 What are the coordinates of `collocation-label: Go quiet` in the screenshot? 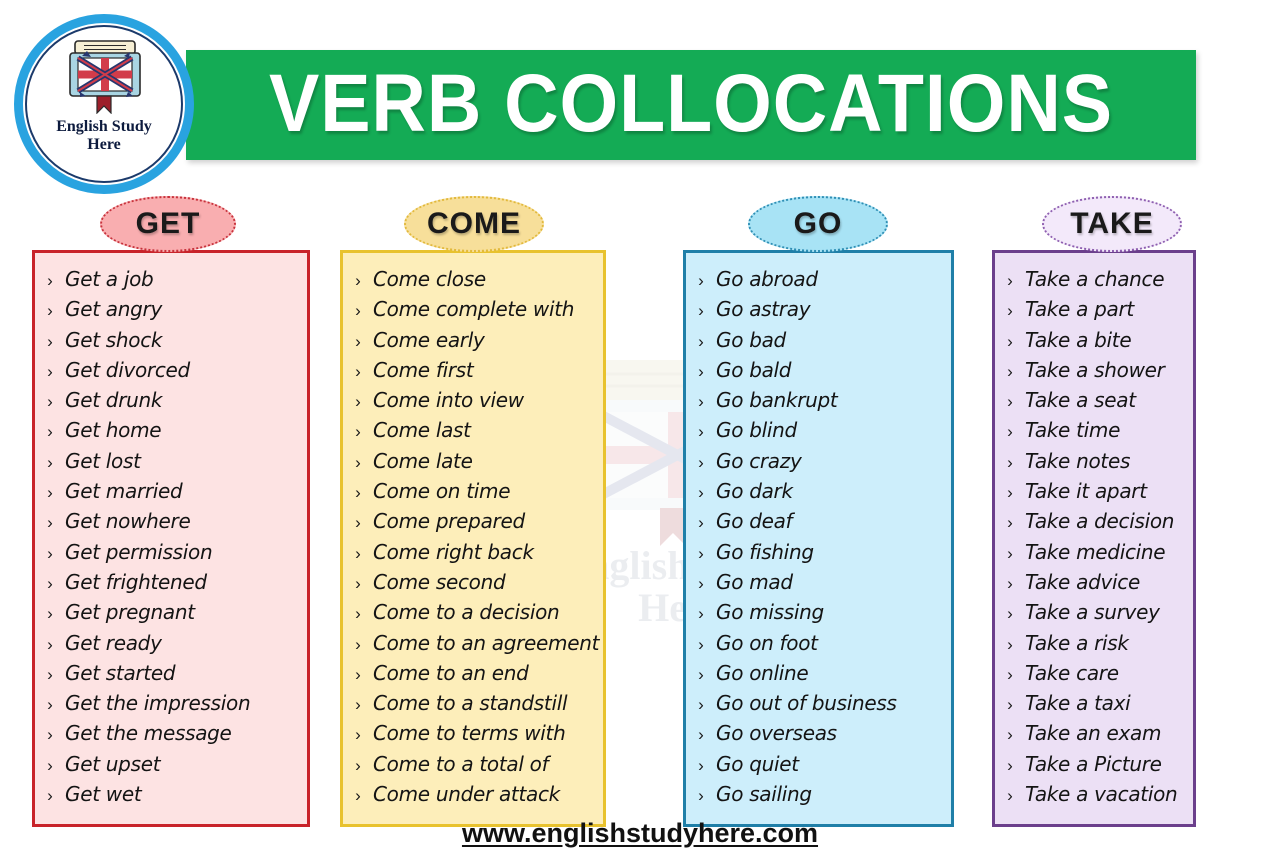 It's located at (757, 763).